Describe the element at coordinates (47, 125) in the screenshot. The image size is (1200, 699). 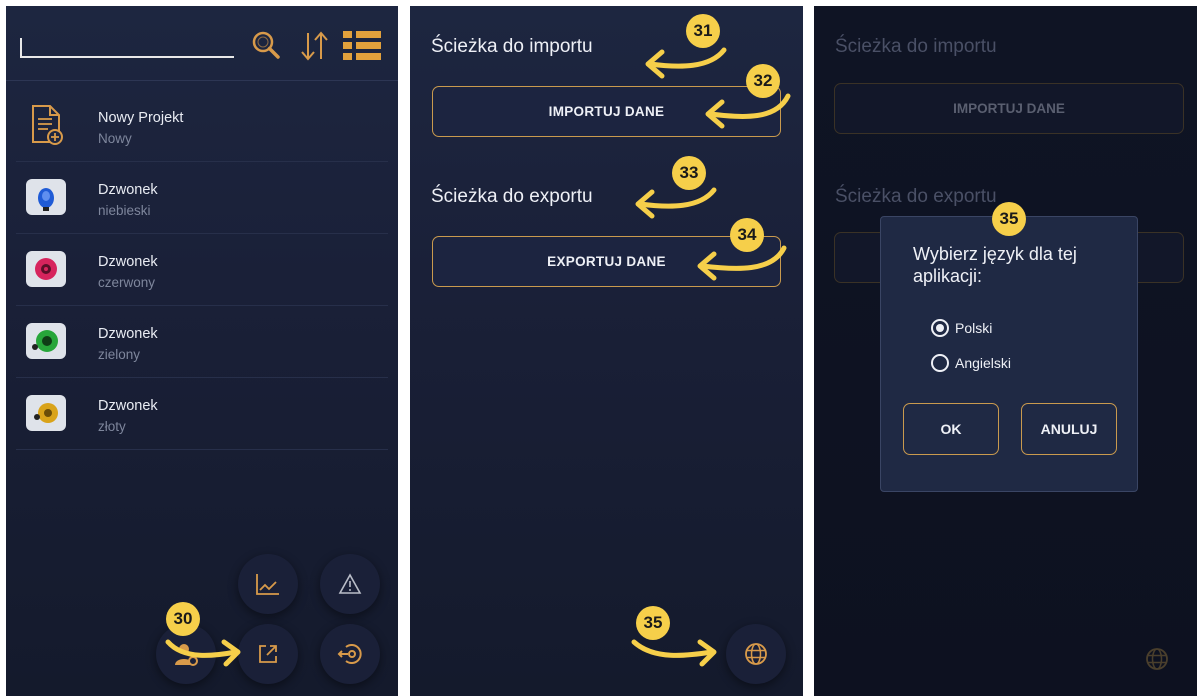
I see `new-document-icon` at that location.